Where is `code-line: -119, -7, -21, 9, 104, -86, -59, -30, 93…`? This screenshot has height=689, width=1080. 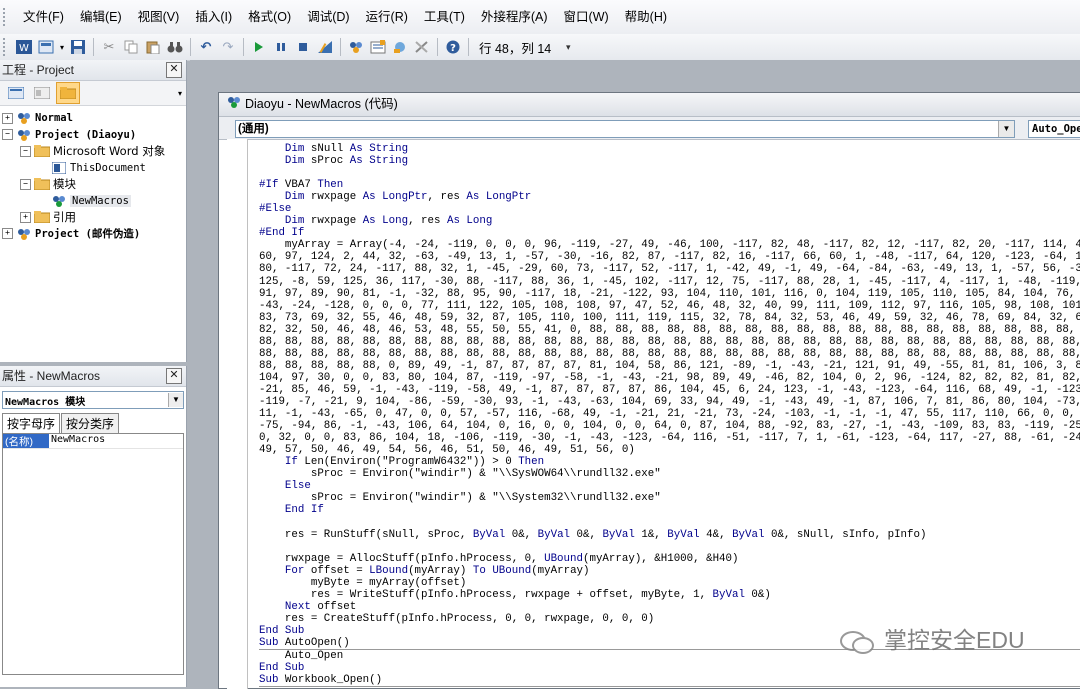
code-line: -119, -7, -21, 9, 104, -86, -59, -30, 93… is located at coordinates (669, 402).